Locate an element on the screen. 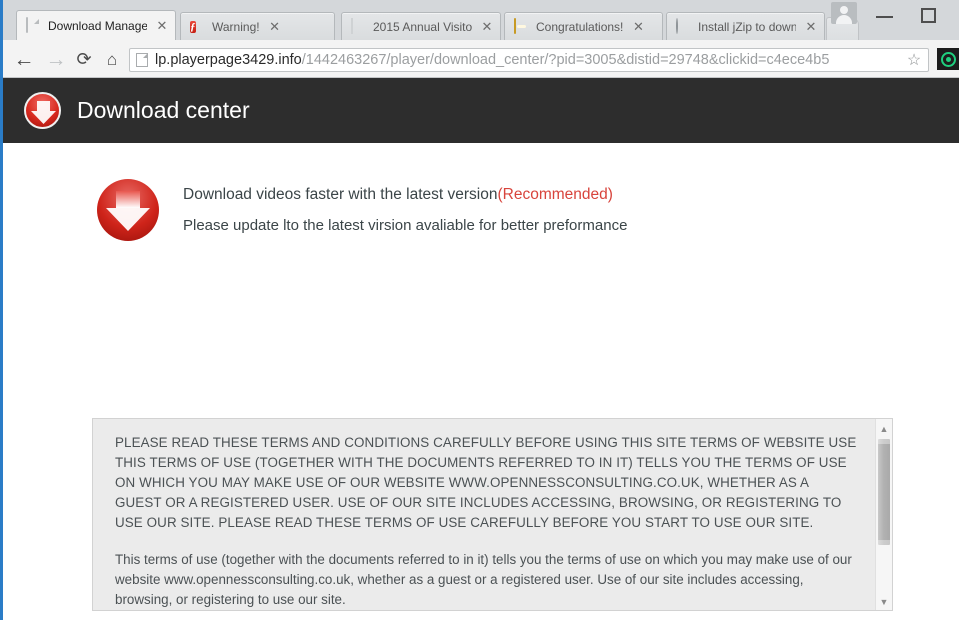  broadcast-dot is located at coordinates (948, 59).